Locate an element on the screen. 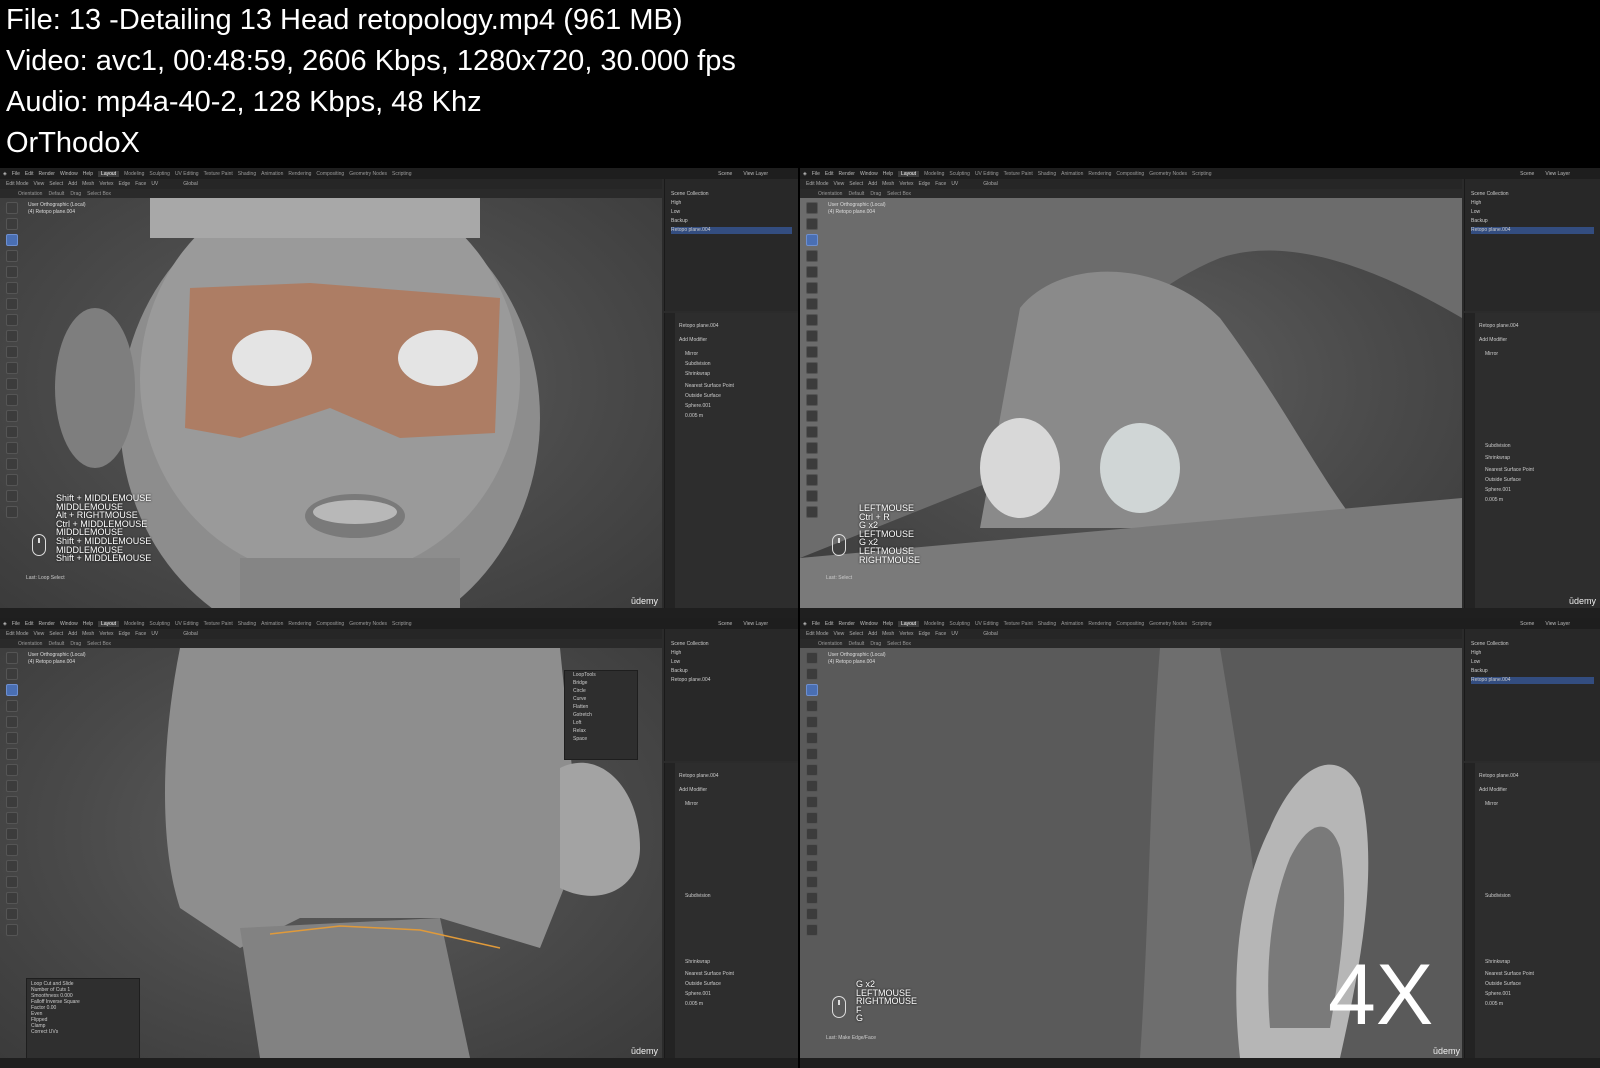  tab-compositing: Compositing is located at coordinates (330, 174).